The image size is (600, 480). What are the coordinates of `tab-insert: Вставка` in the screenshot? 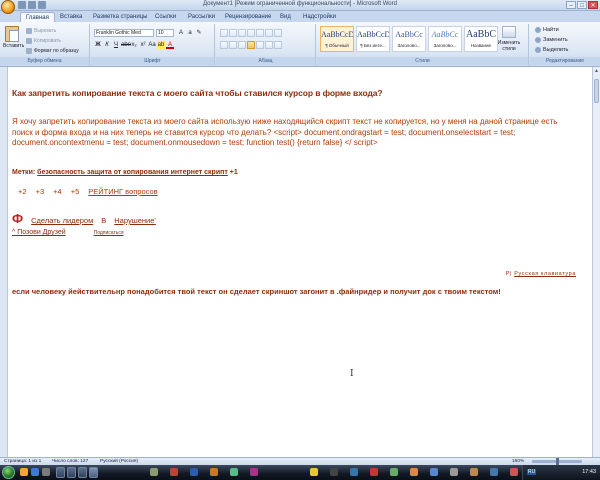 It's located at (71, 17).